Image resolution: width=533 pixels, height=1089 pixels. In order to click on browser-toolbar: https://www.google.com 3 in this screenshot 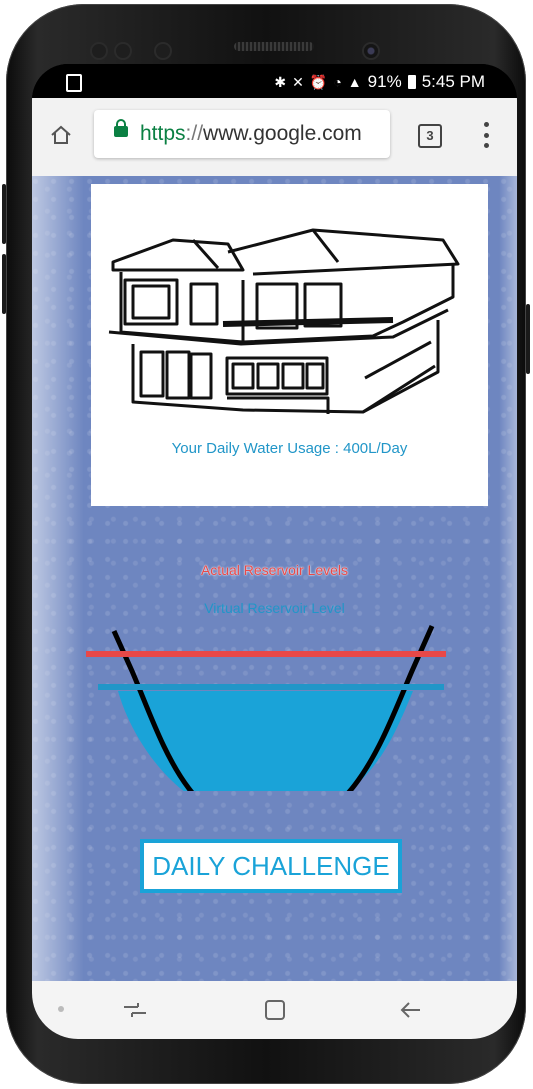, I will do `click(274, 137)`.